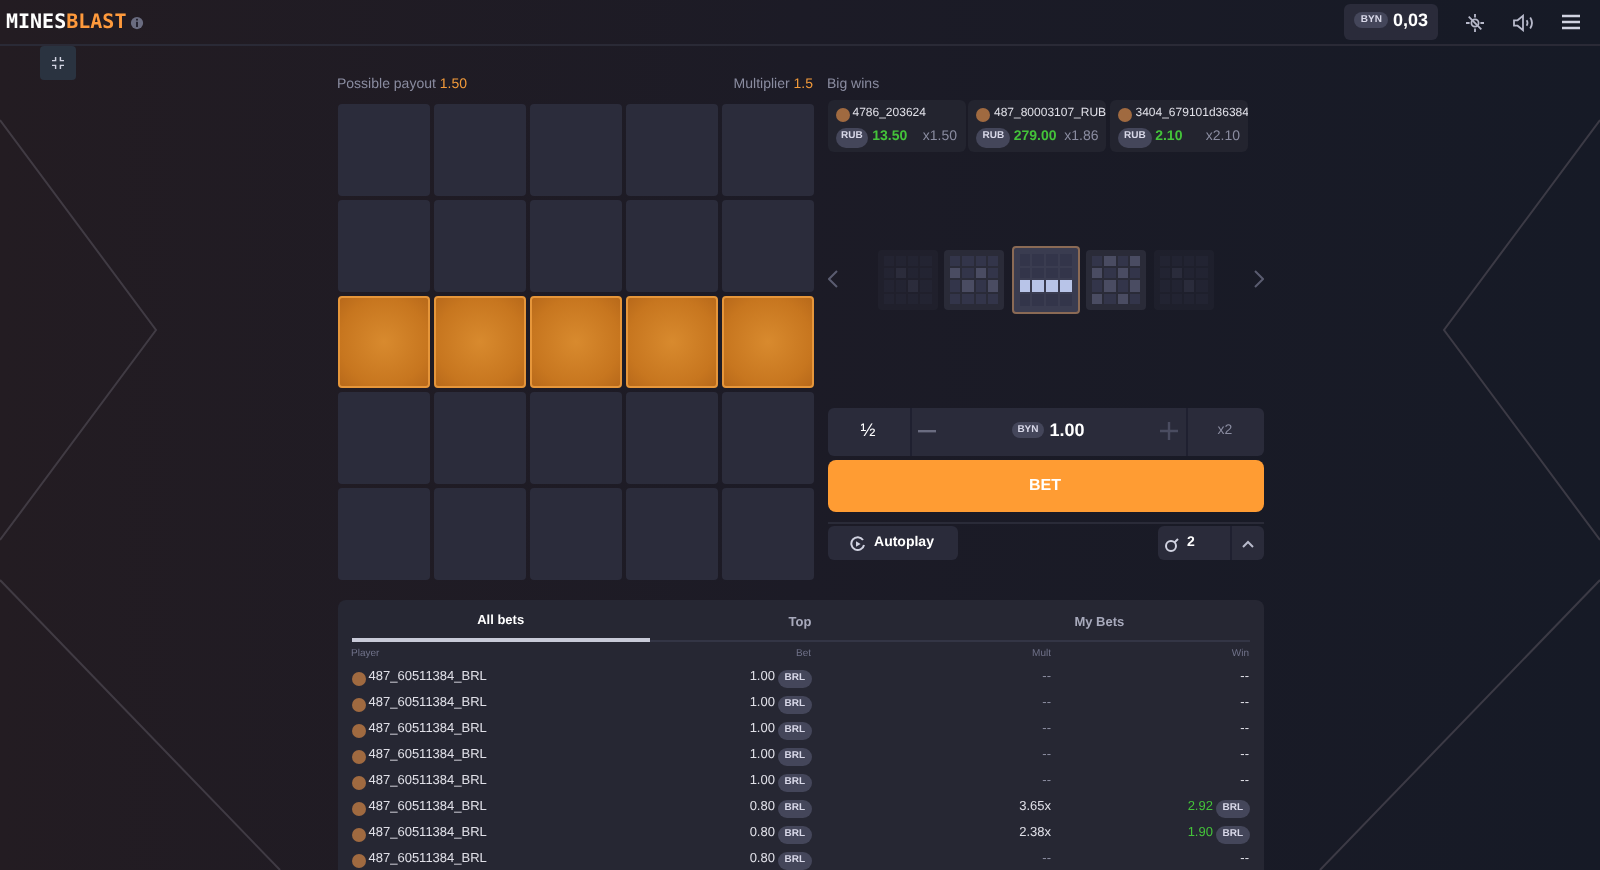 The height and width of the screenshot is (870, 1600). Describe the element at coordinates (1247, 543) in the screenshot. I see `caret-up-icon` at that location.